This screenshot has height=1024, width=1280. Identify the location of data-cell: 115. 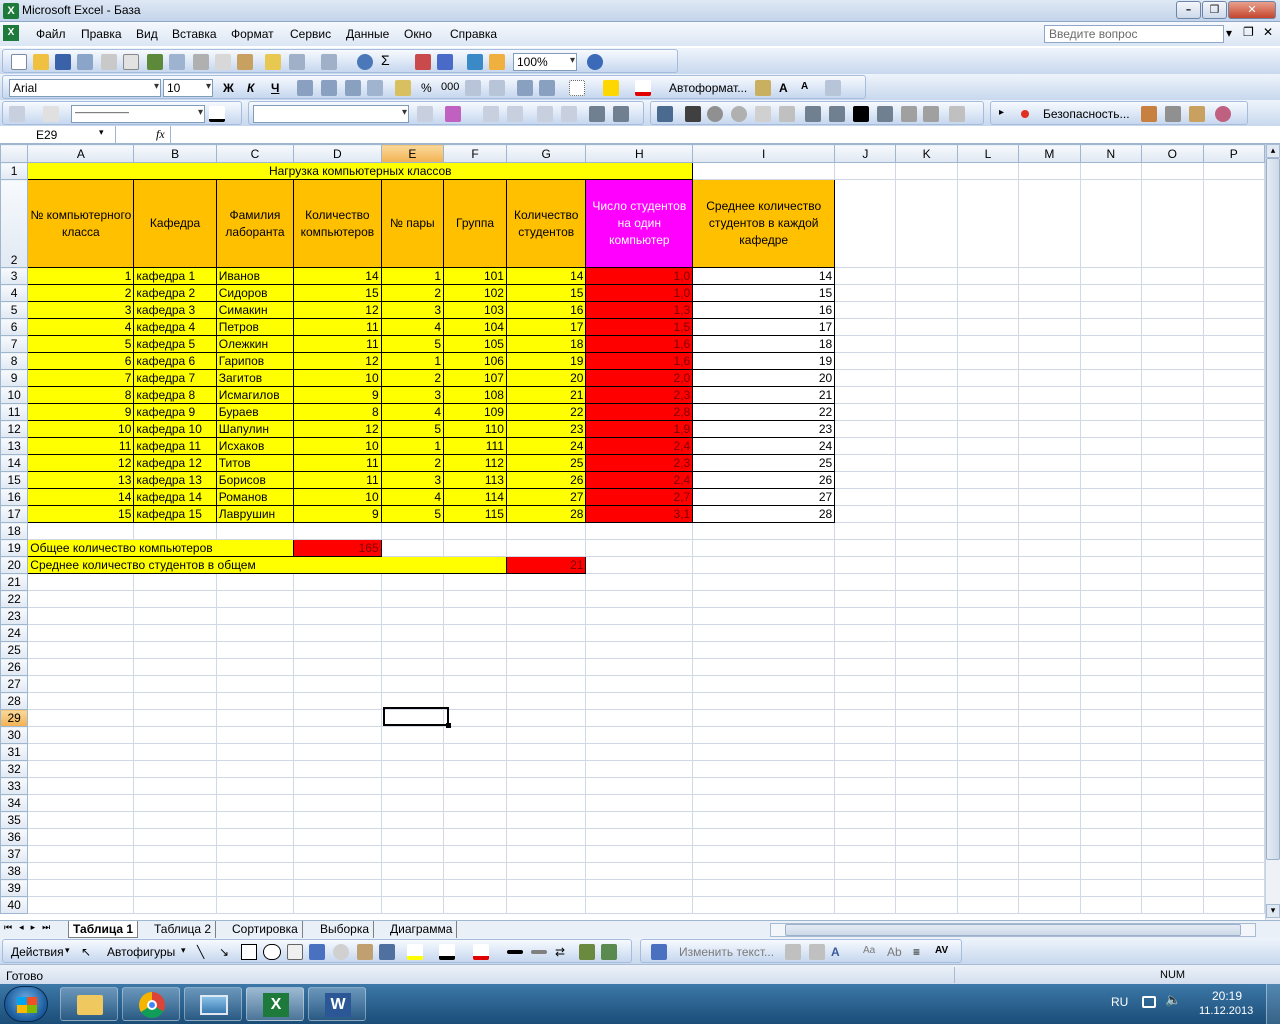
(475, 514).